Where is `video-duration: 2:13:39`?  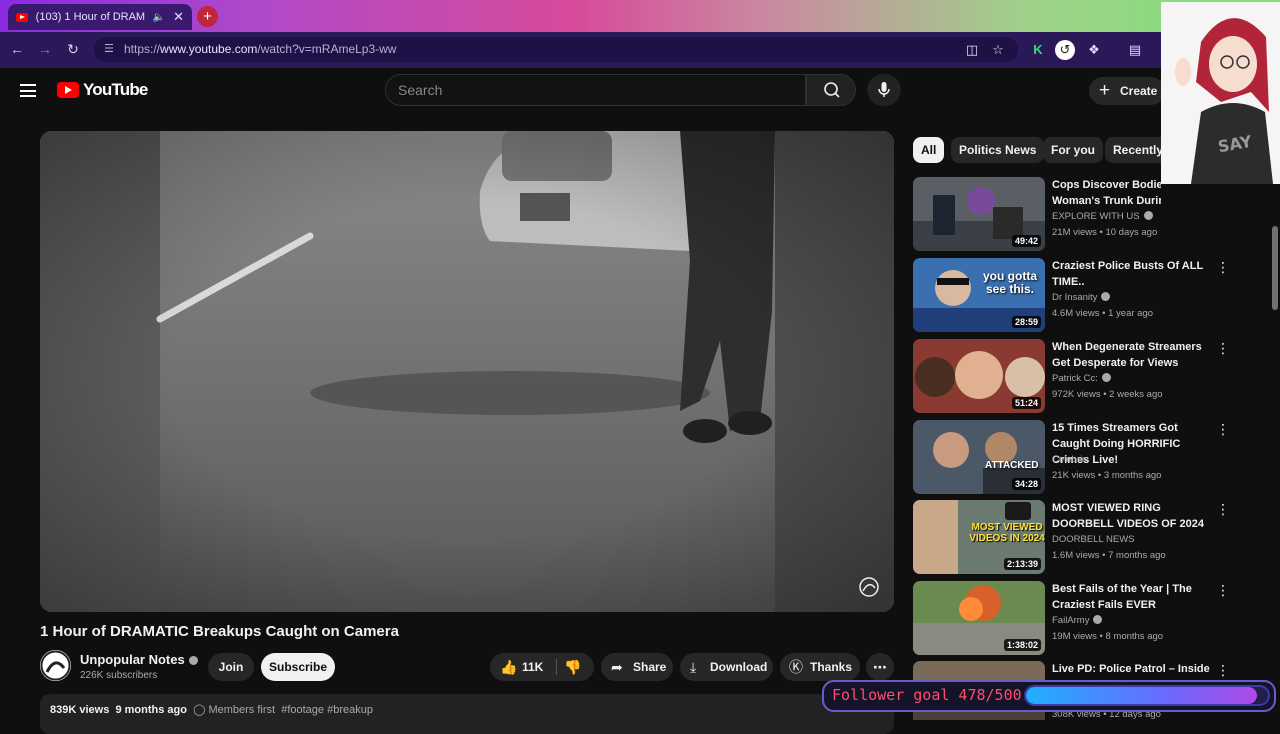
video-duration: 2:13:39 is located at coordinates (1022, 564).